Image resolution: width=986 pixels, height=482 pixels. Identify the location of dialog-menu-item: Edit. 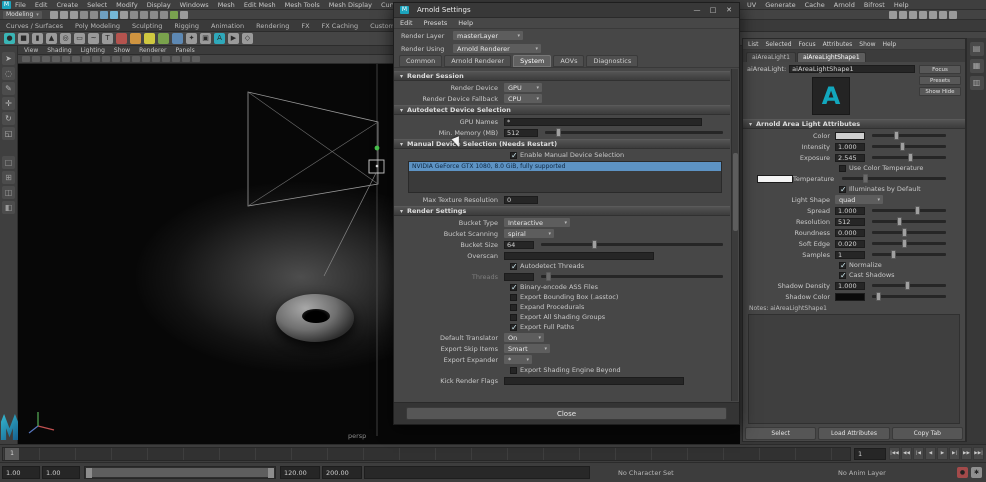
(406, 23).